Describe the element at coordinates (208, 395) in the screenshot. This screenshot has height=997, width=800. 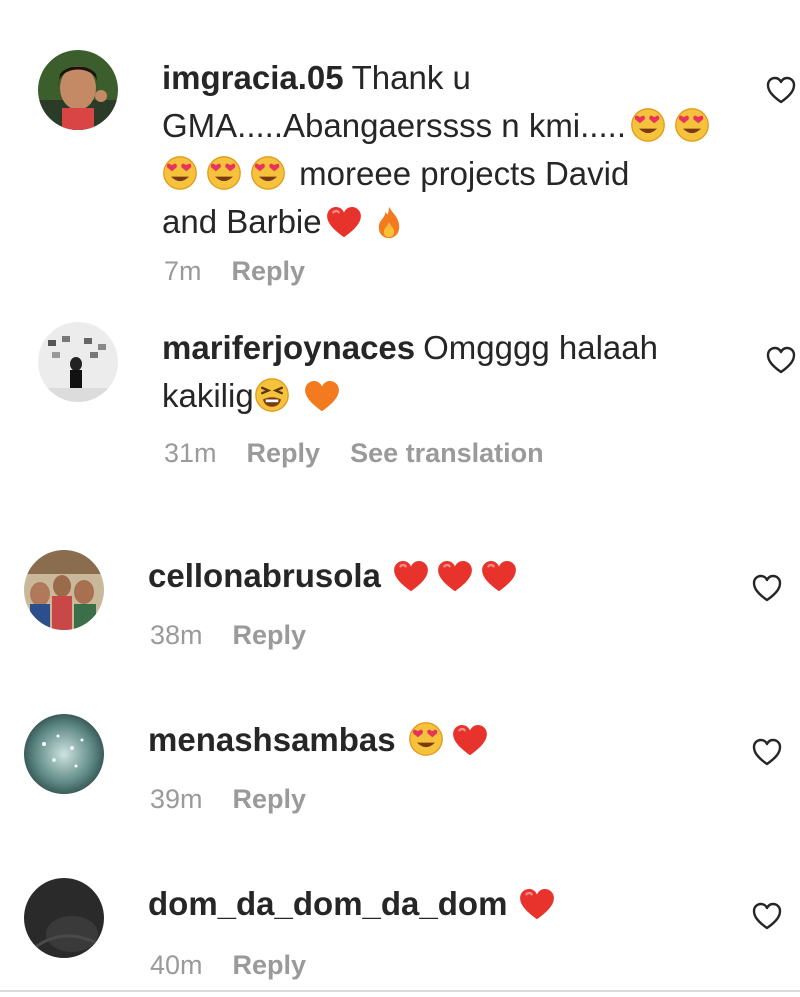
I see `comment-line-2: kakilig` at that location.